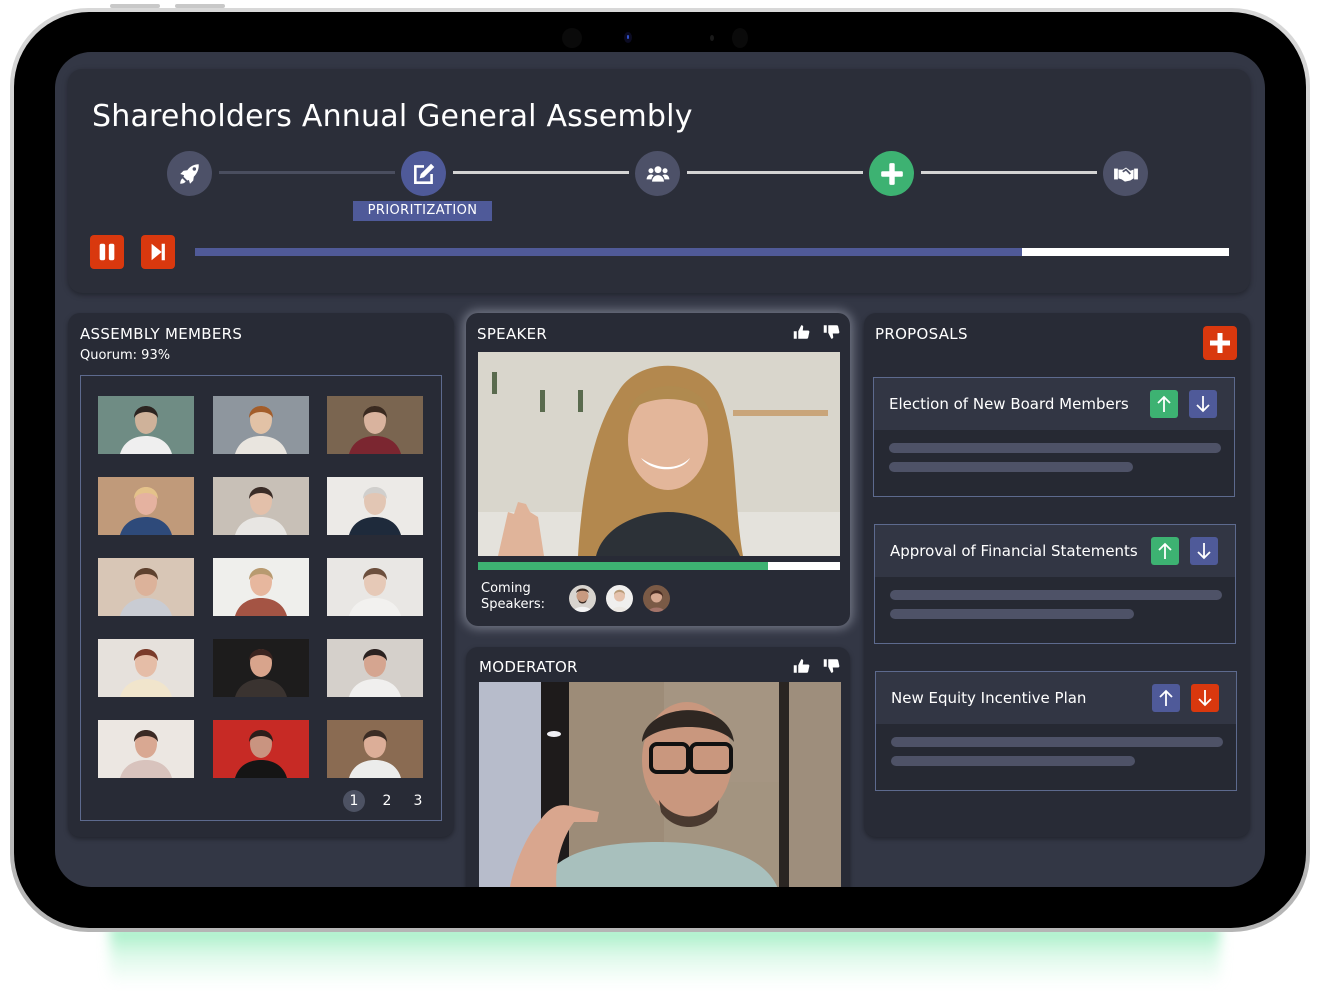 The image size is (1320, 991). I want to click on active-stage-label: PRIORITIZATION, so click(422, 211).